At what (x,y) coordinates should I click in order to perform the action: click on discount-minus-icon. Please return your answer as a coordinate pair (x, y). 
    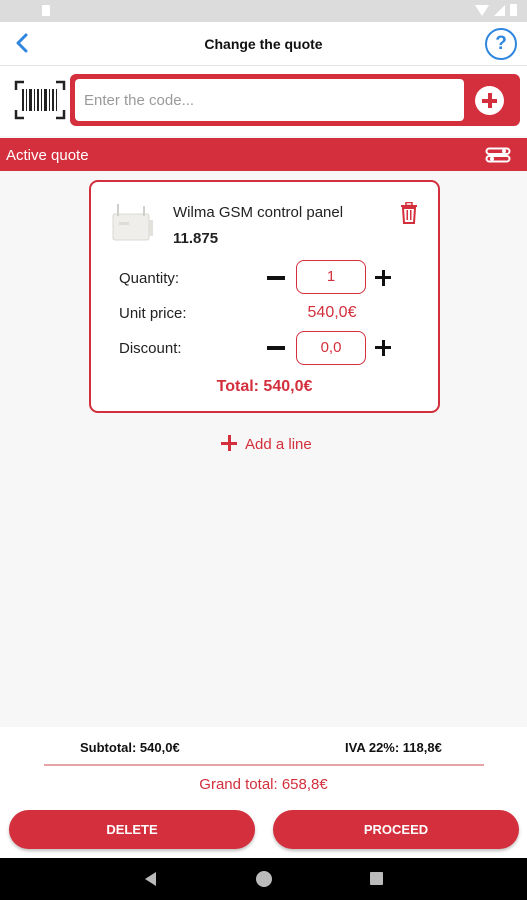
    Looking at the image, I should click on (276, 348).